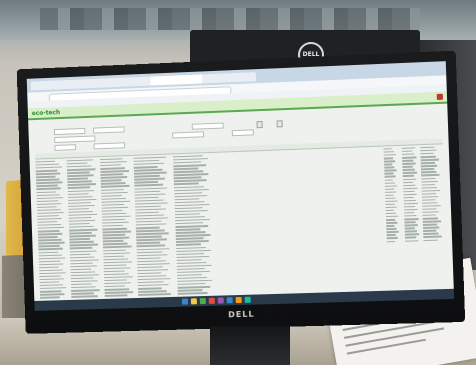 Image resolution: width=476 pixels, height=365 pixels. Describe the element at coordinates (440, 97) in the screenshot. I see `app-header-icon` at that location.